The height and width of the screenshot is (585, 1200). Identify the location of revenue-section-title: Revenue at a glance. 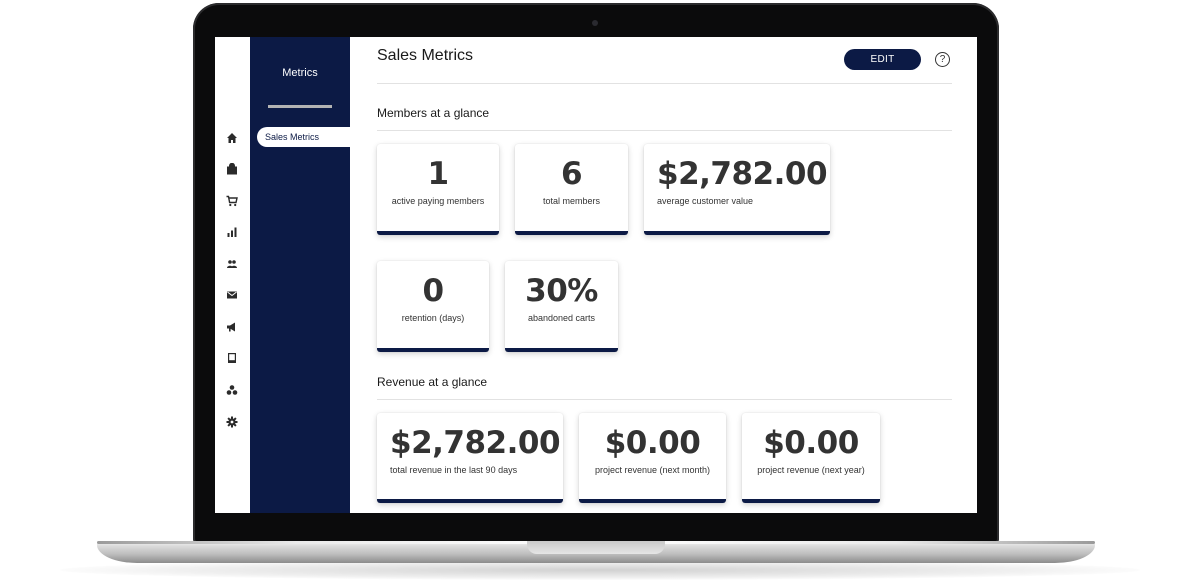
(432, 382).